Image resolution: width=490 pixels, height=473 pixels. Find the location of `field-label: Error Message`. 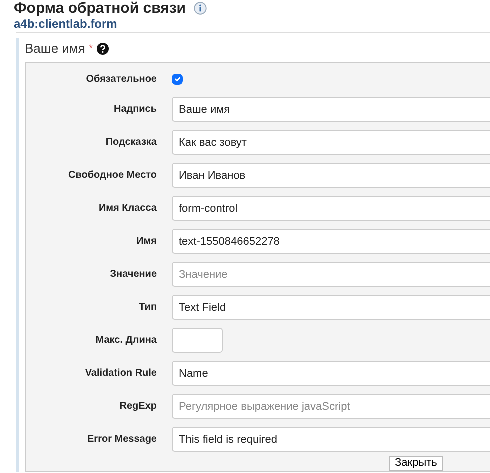

field-label: Error Message is located at coordinates (121, 440).